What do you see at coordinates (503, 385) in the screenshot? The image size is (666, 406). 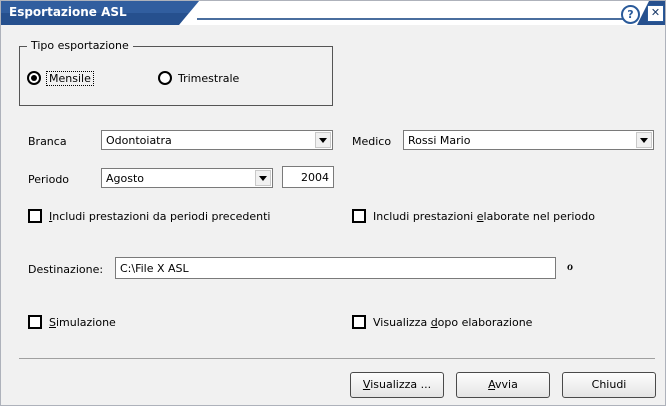 I see `avvia-button: Avvia` at bounding box center [503, 385].